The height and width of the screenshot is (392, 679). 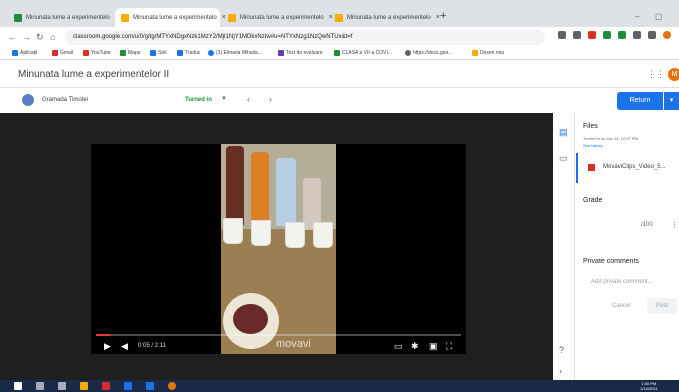 I want to click on student-dropdown-icon: ▼, so click(x=224, y=99).